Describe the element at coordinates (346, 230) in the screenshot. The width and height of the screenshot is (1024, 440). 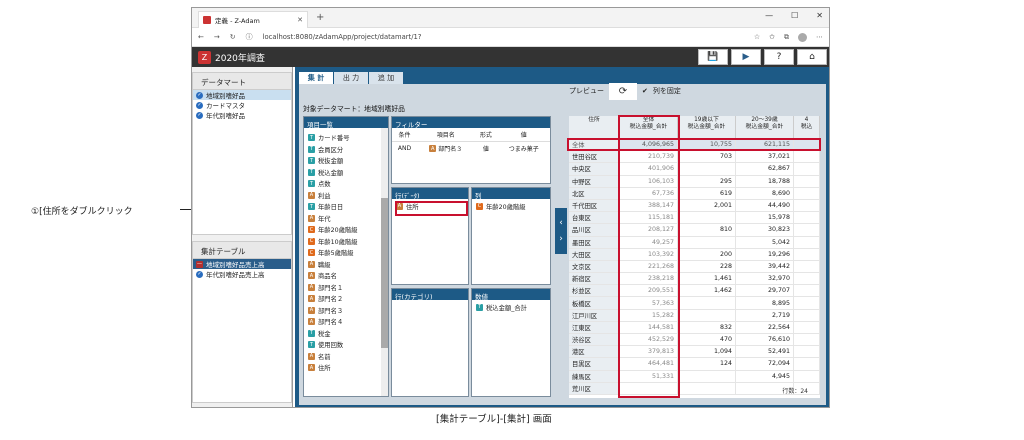
I see `field-item: C 年齢20歳階級` at that location.